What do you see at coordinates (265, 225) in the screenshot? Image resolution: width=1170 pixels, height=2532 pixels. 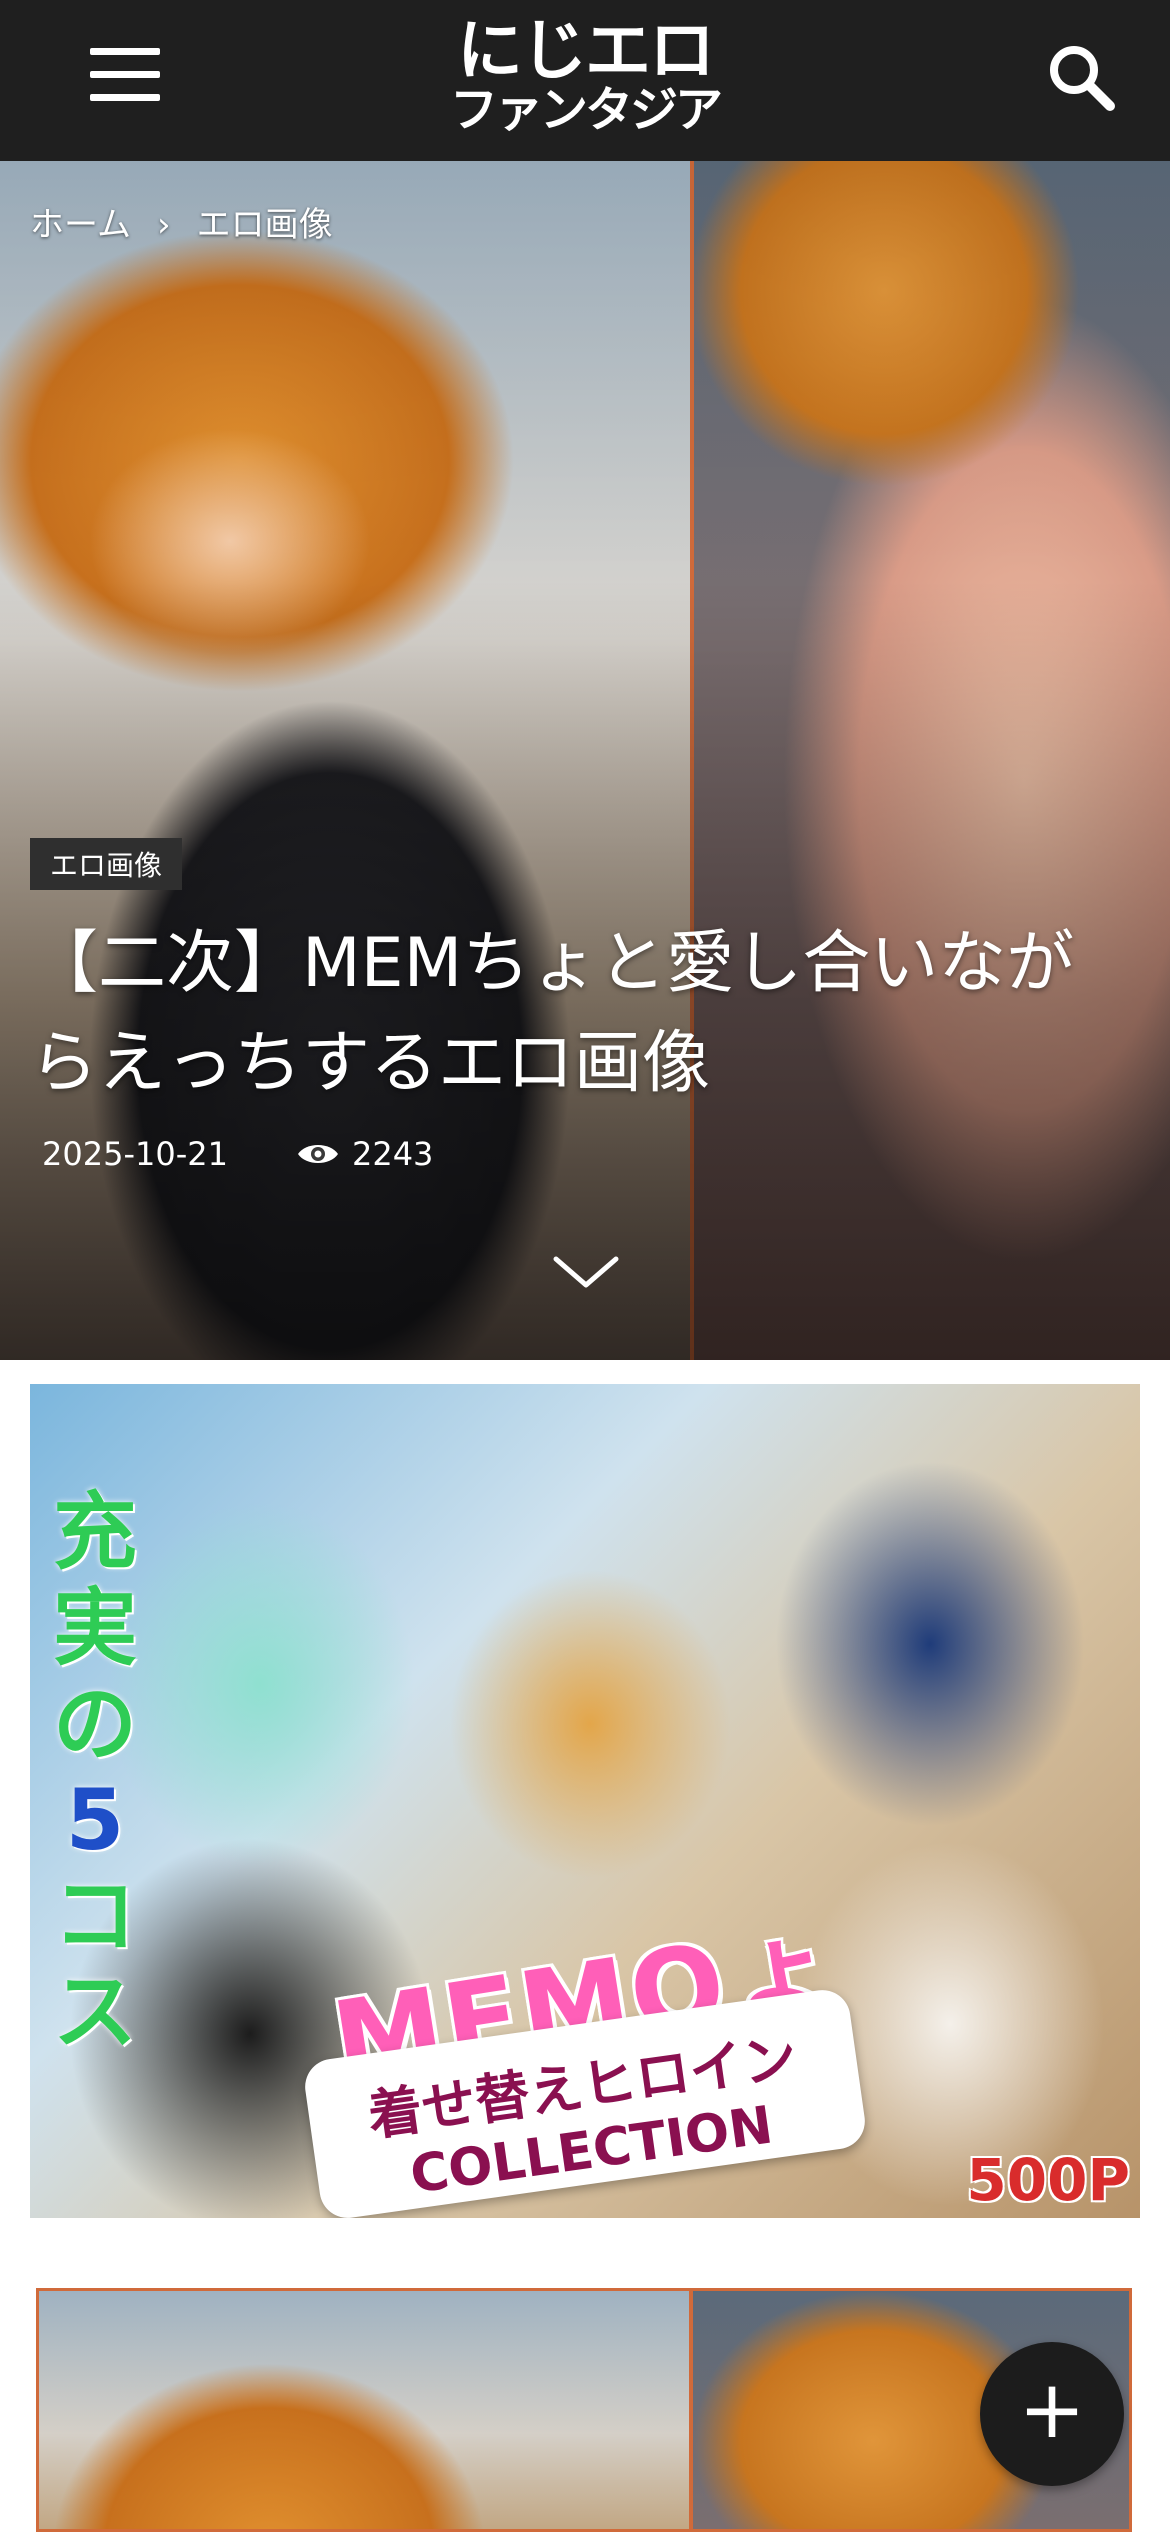 I see `breadcrumb-current-link: エロ画像` at bounding box center [265, 225].